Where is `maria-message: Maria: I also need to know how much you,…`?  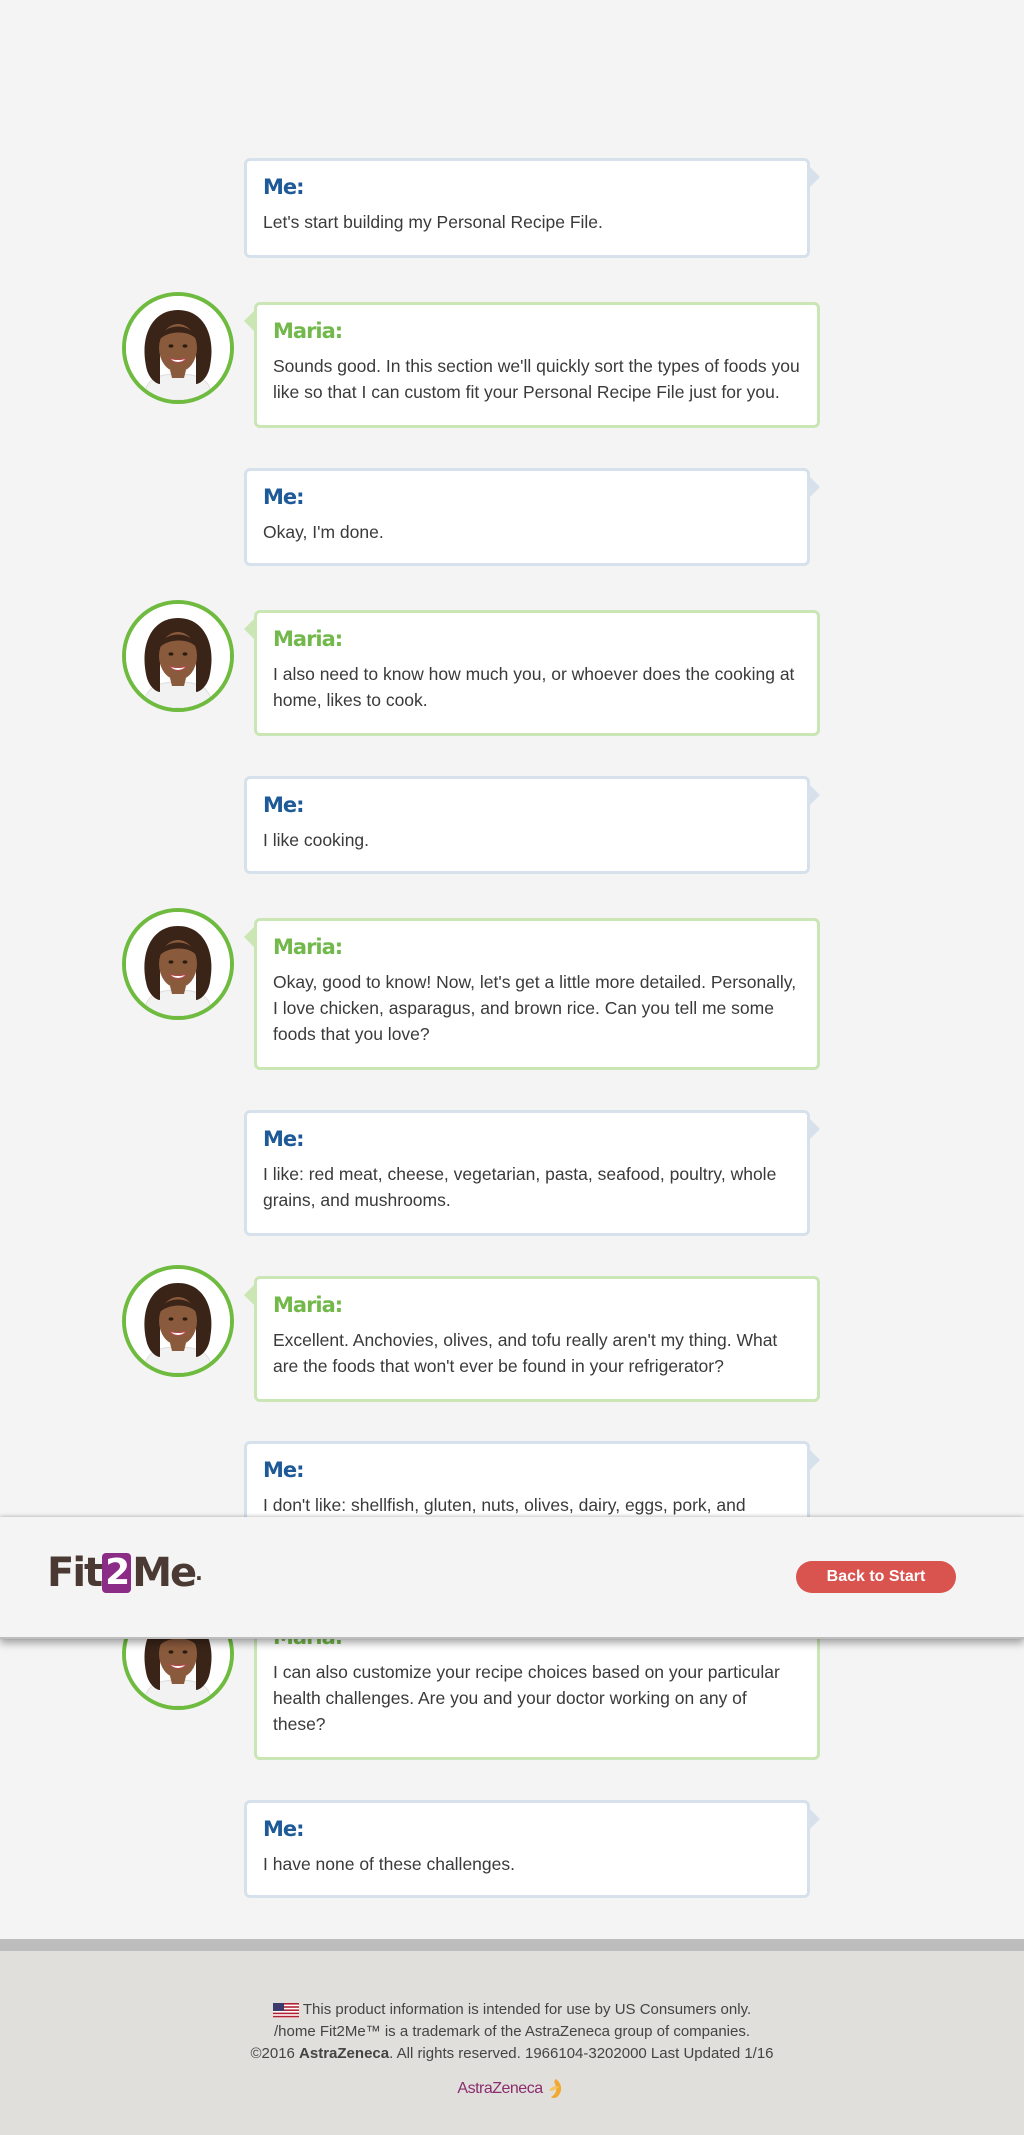 maria-message: Maria: I also need to know how much you,… is located at coordinates (532, 673).